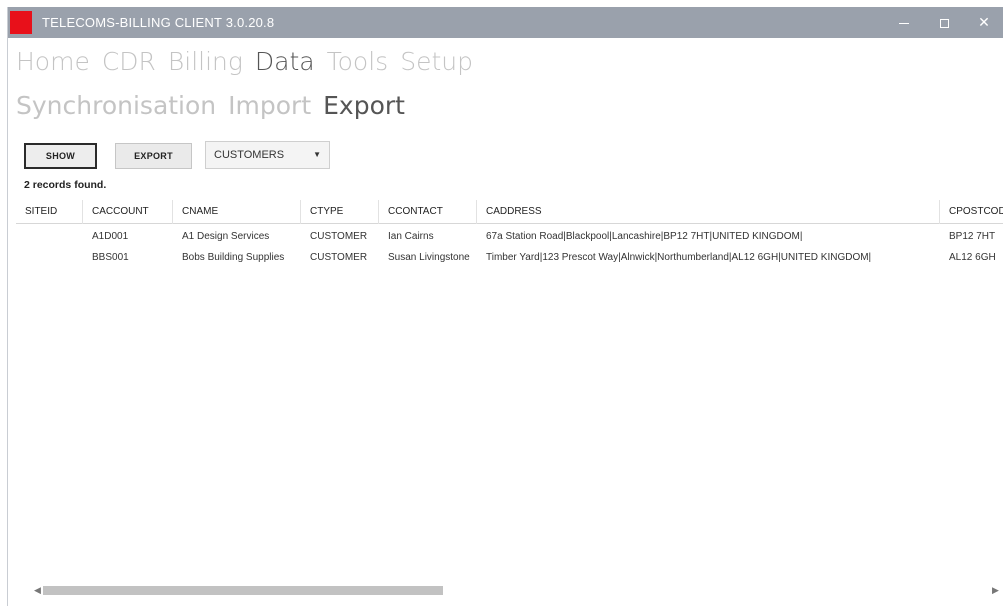 The image size is (1003, 606). What do you see at coordinates (53, 65) in the screenshot?
I see `menu-item-home: Home` at bounding box center [53, 65].